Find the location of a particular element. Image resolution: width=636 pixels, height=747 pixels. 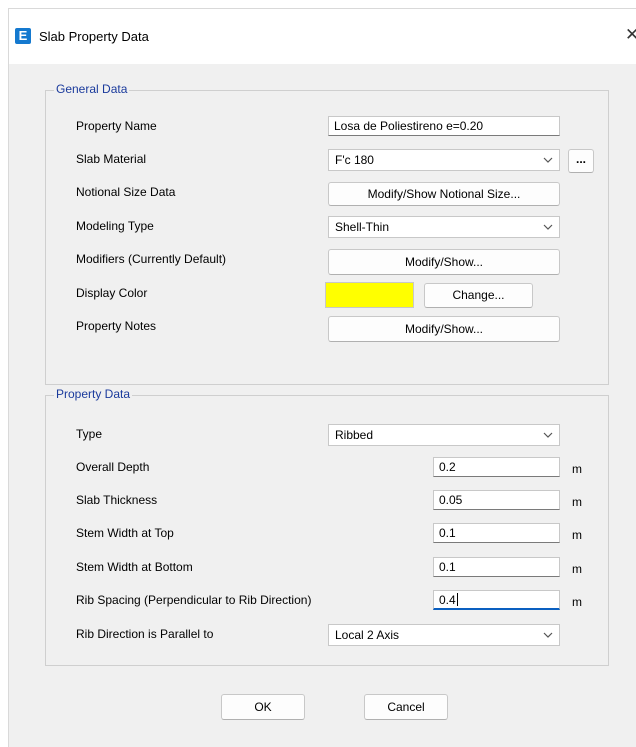

slab-material-label: Slab Material is located at coordinates (111, 159).